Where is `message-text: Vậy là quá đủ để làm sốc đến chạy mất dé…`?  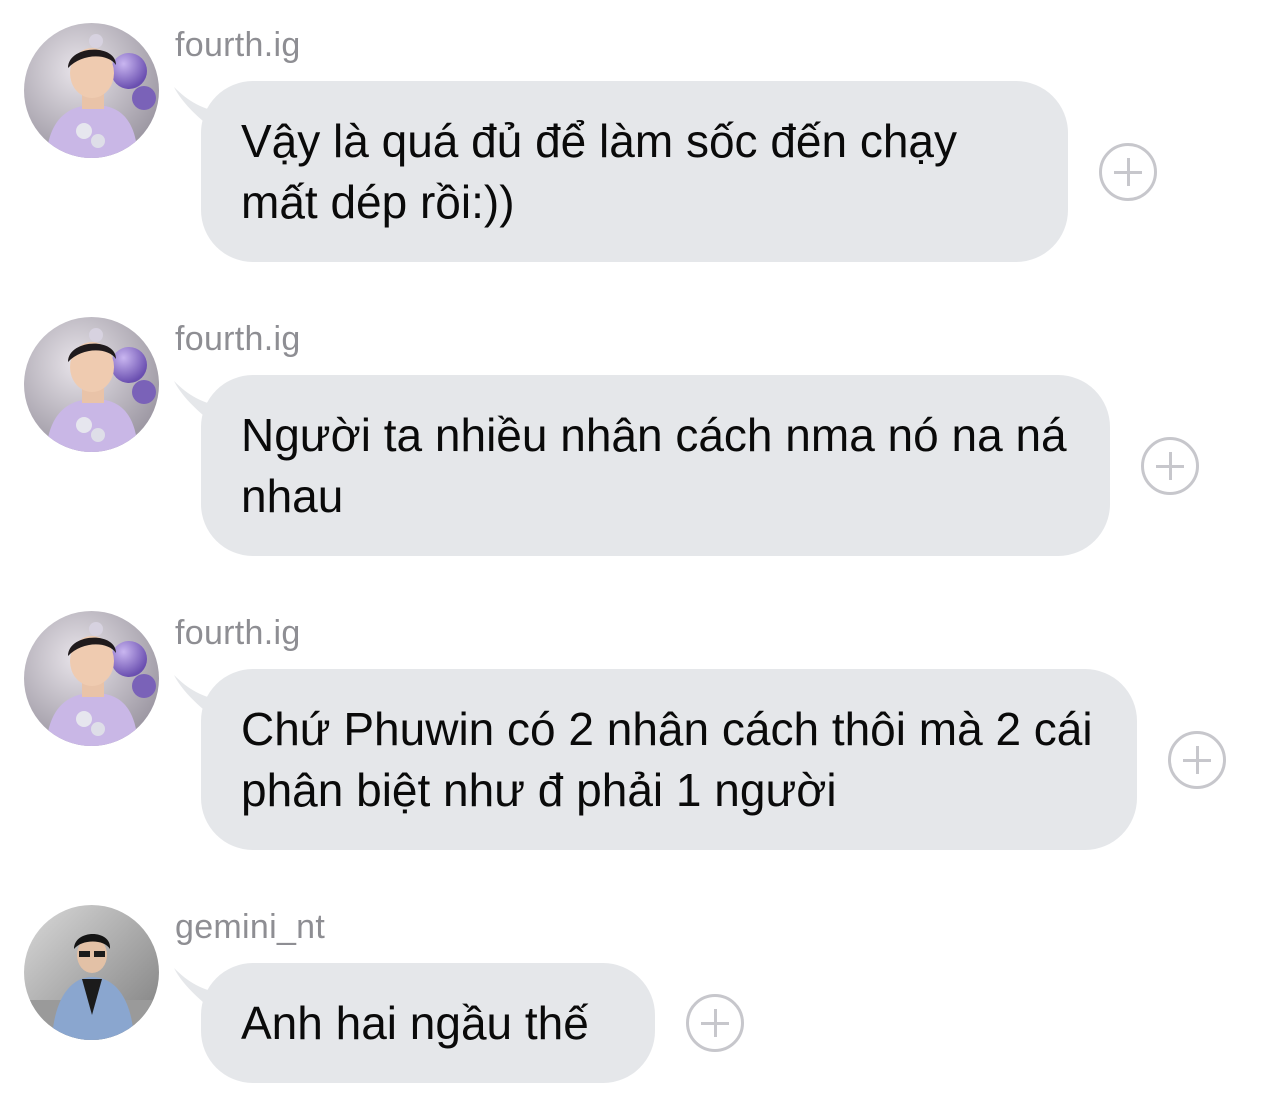
message-text: Vậy là quá đủ để làm sốc đến chạy mất dé… is located at coordinates (599, 171).